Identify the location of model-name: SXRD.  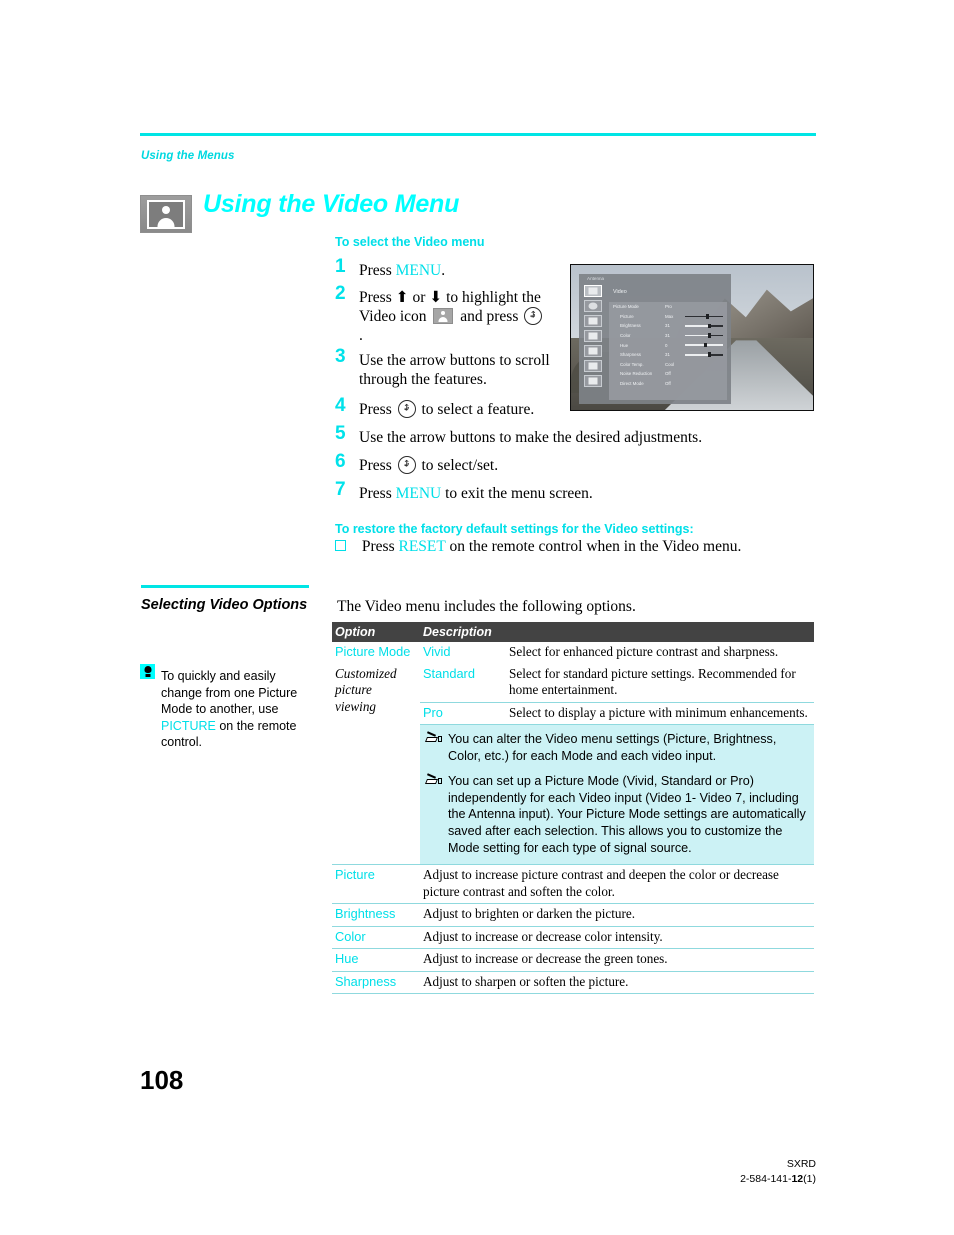
(801, 1164).